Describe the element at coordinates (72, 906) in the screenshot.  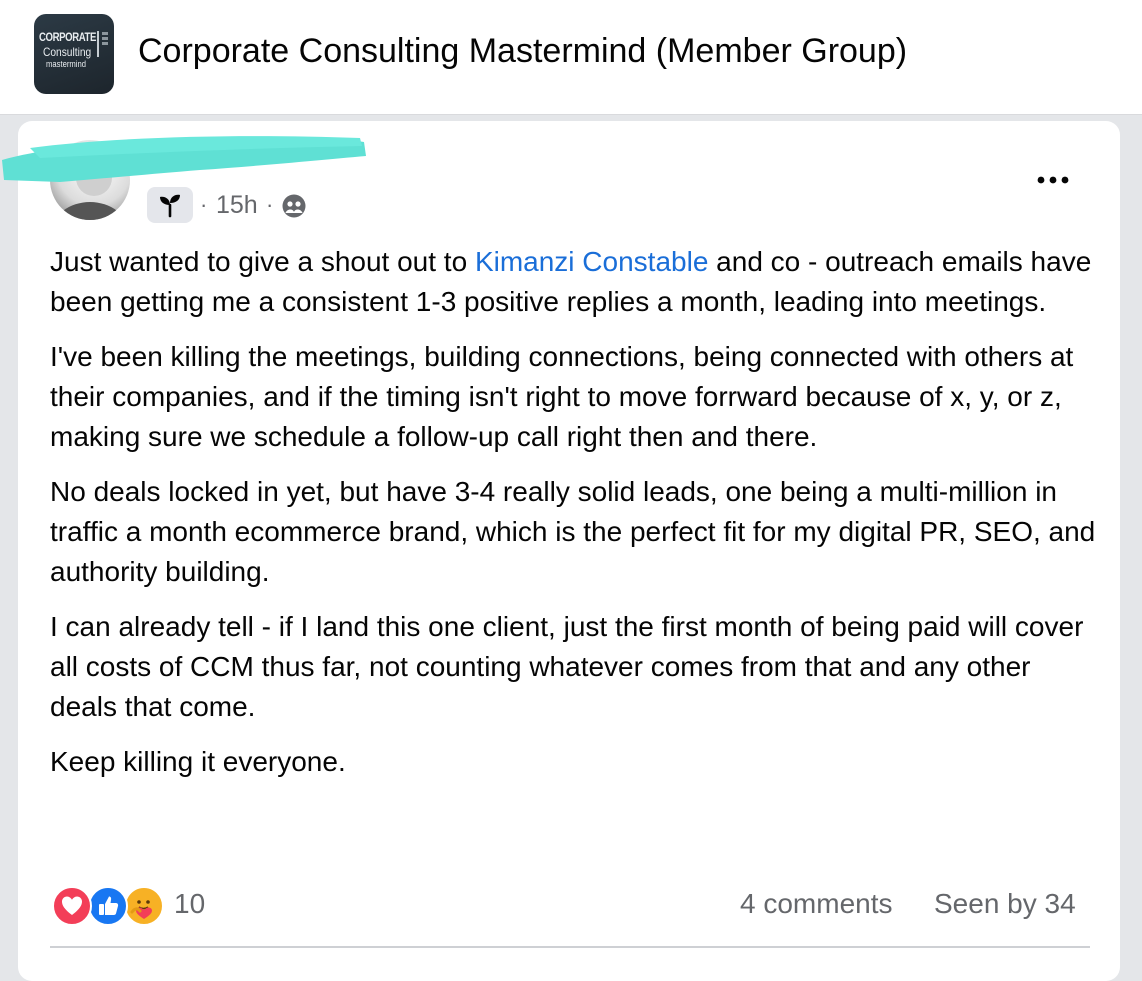
I see `love-reaction-icon` at that location.